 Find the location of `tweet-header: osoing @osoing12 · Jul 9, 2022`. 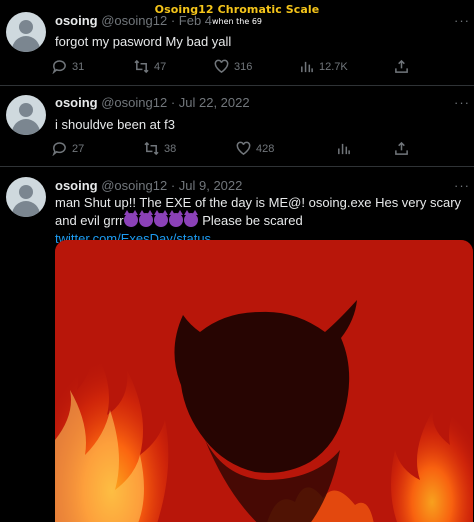

tweet-header: osoing @osoing12 · Jul 9, 2022 is located at coordinates (148, 185).